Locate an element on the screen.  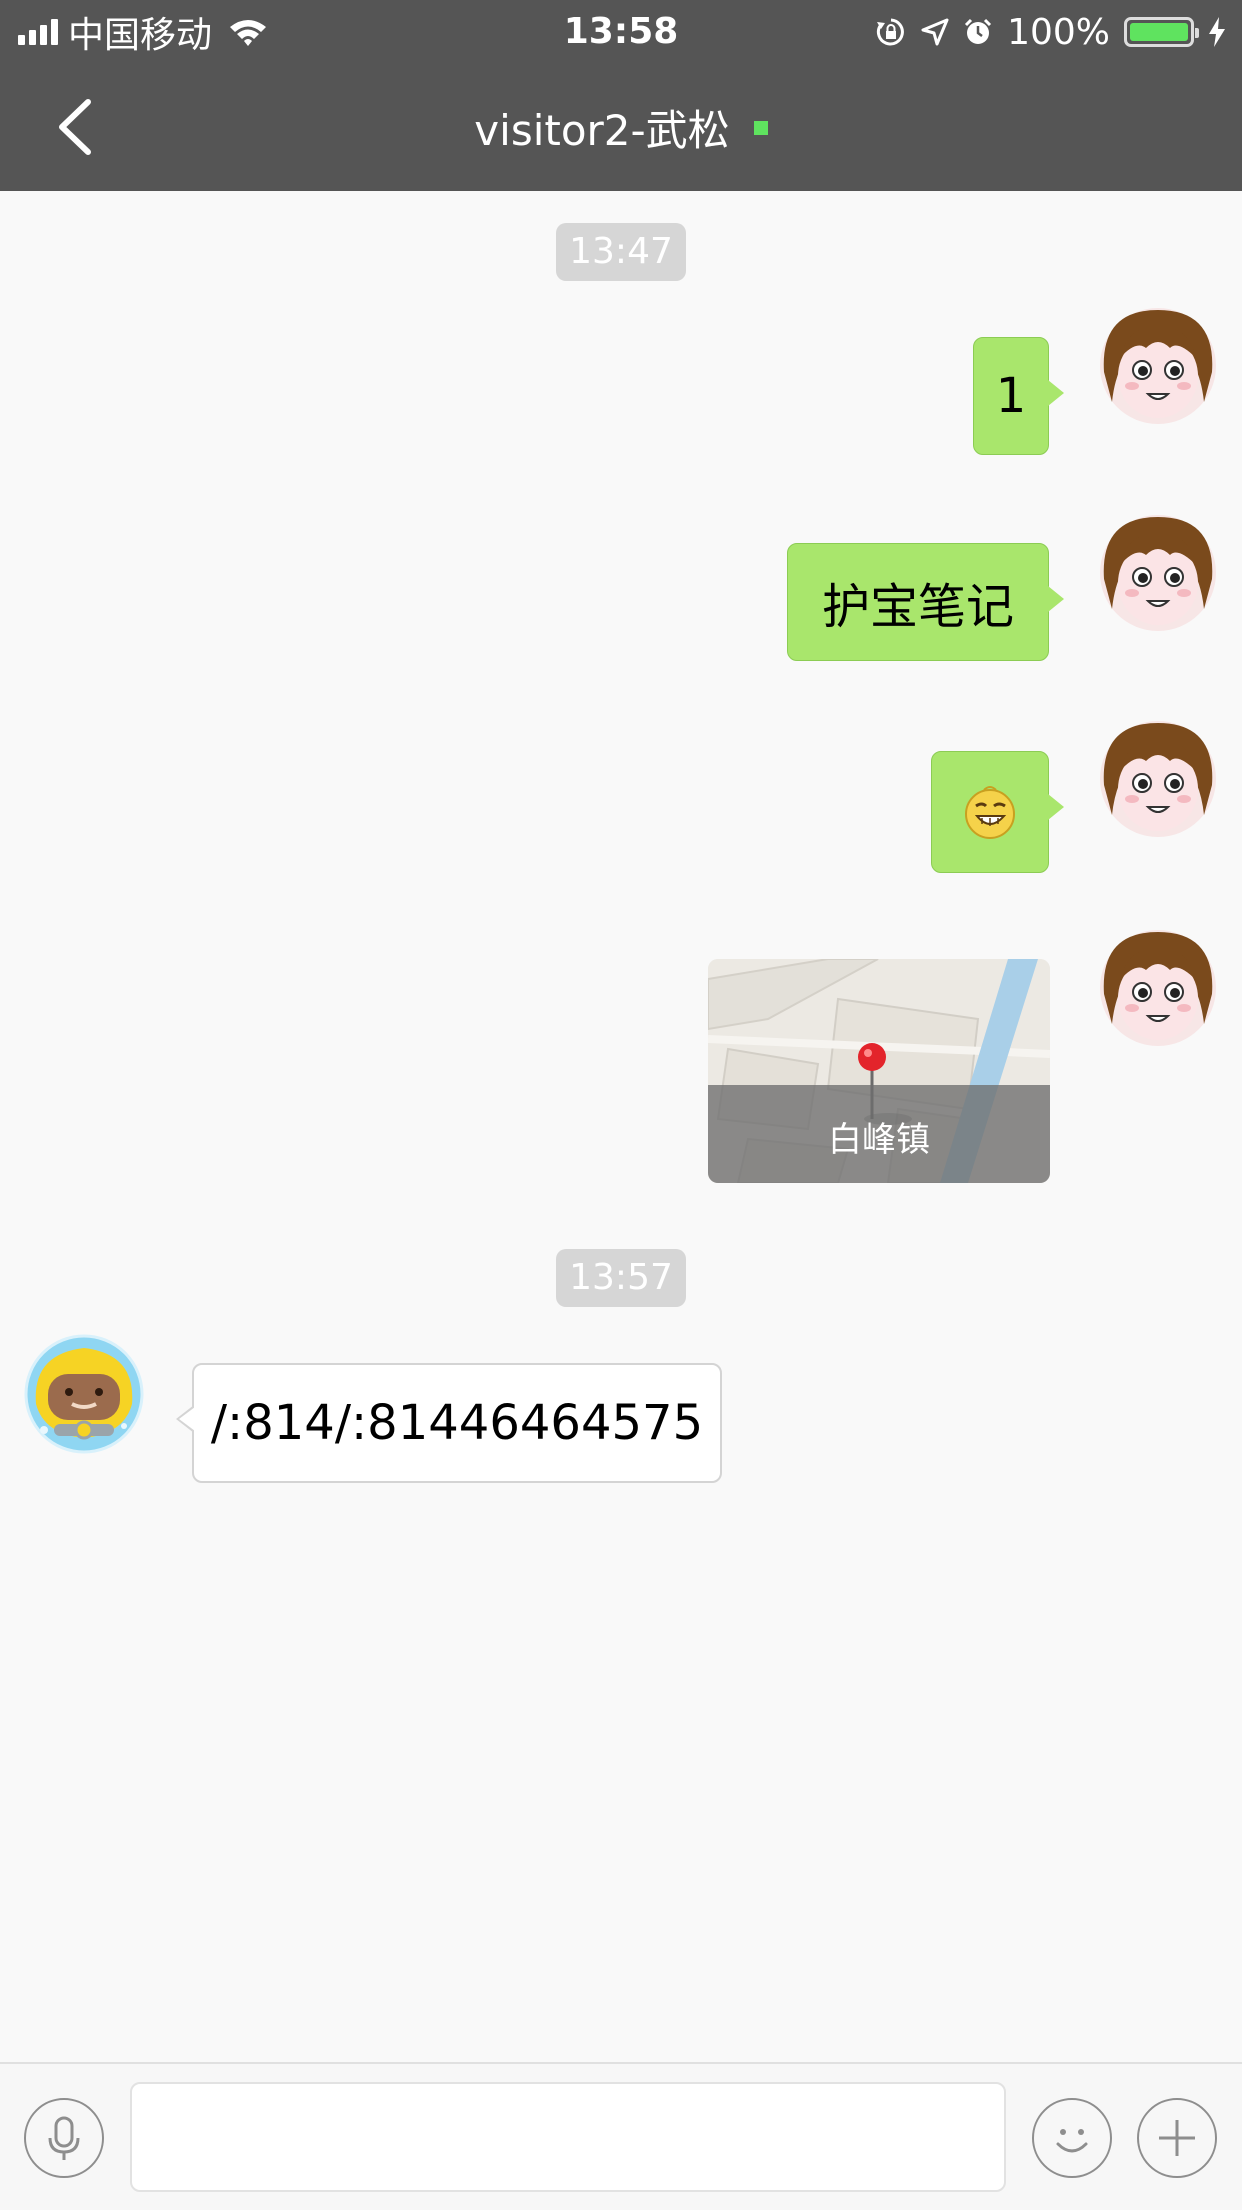
online-status-icon is located at coordinates (760, 127).